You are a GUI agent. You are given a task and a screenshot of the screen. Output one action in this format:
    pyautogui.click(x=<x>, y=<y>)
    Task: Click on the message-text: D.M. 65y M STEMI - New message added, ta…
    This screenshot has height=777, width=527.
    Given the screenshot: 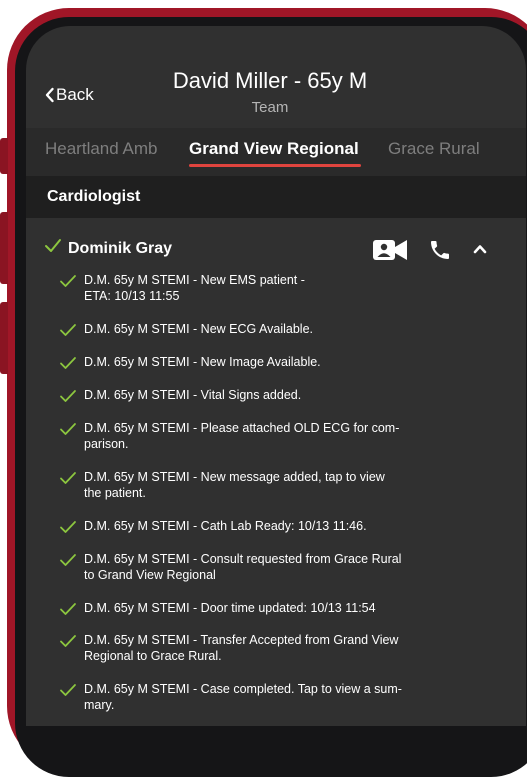 What is the action you would take?
    pyautogui.click(x=264, y=485)
    